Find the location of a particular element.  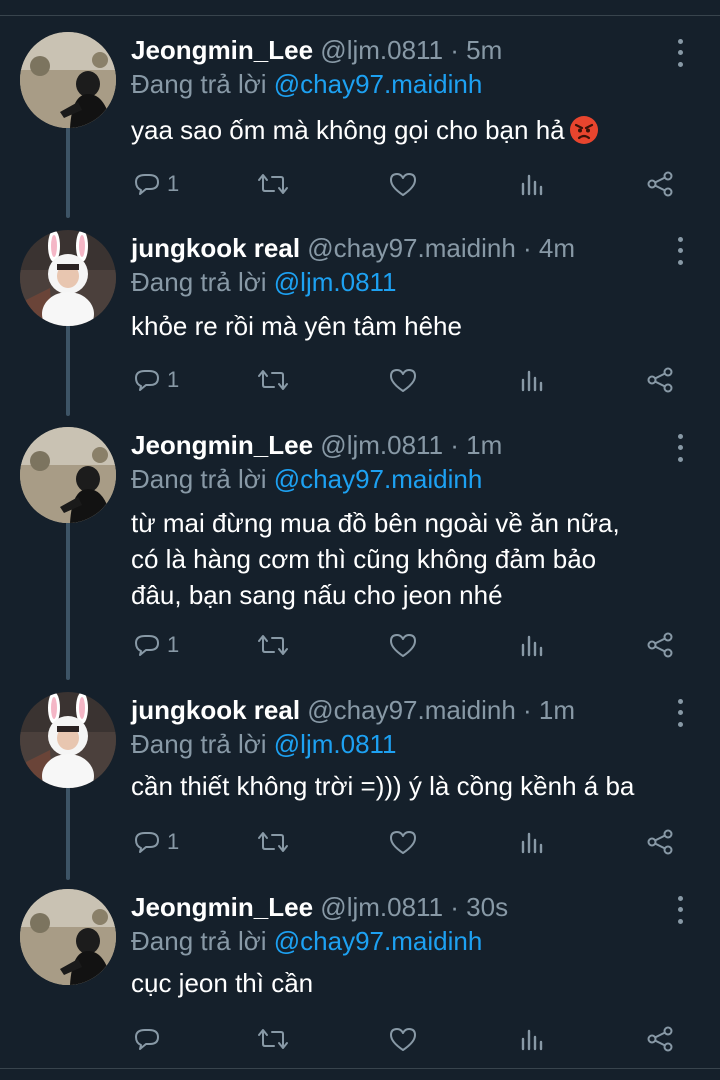

timestamp: · 30s is located at coordinates (479, 907).